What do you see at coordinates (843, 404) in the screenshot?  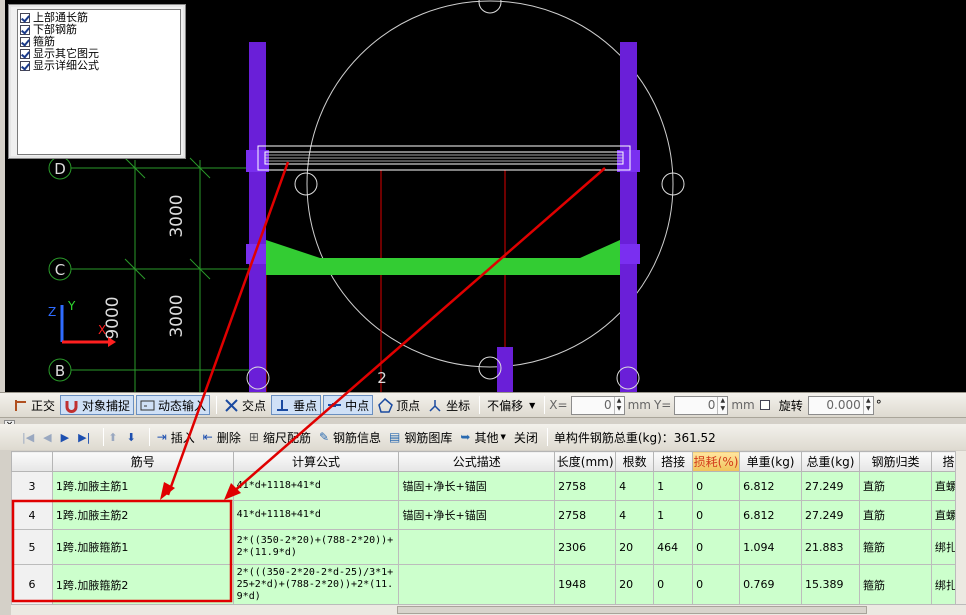 I see `rotate-value: 0.000` at bounding box center [843, 404].